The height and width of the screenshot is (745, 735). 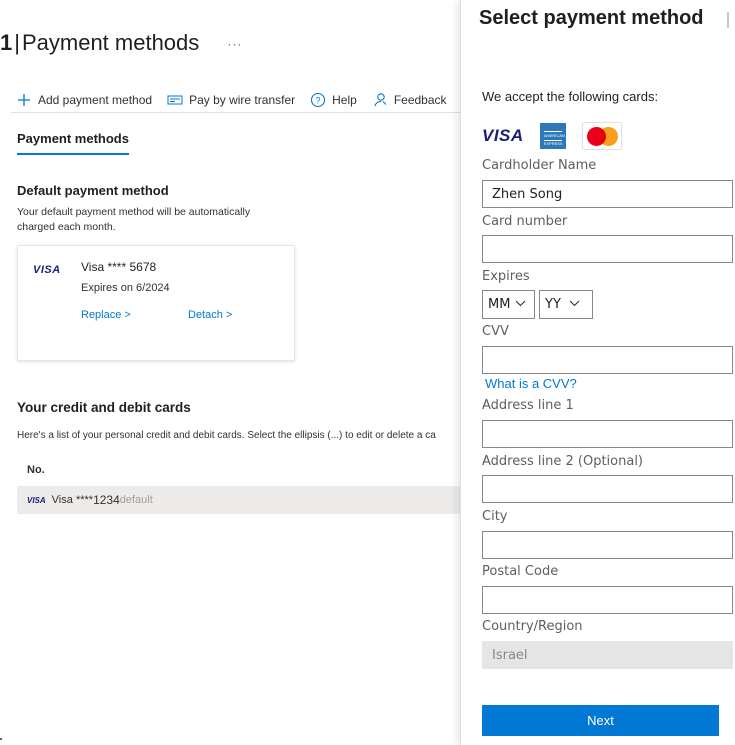 What do you see at coordinates (531, 383) in the screenshot?
I see `what-is-cvv-link: What is a CVV?` at bounding box center [531, 383].